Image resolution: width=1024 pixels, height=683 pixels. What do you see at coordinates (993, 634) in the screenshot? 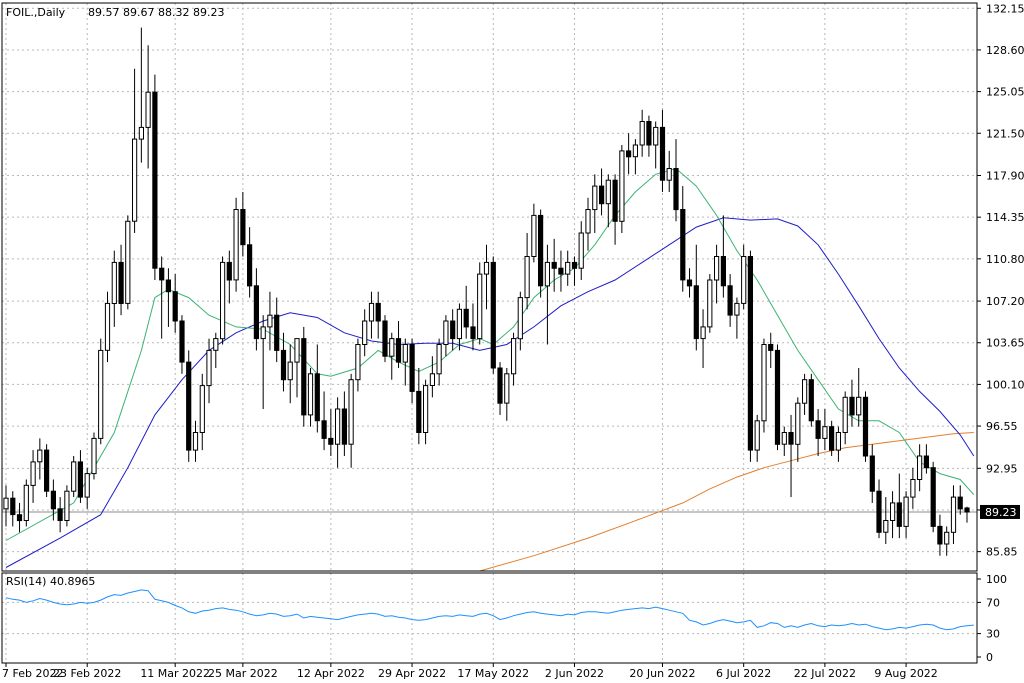
I see `rsi-tick-label: 30` at bounding box center [993, 634].